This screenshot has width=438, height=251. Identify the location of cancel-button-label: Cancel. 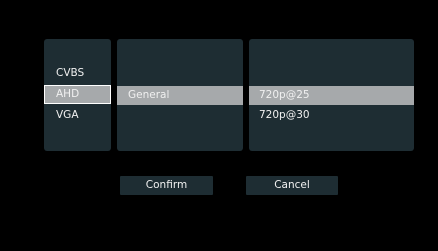
(292, 185).